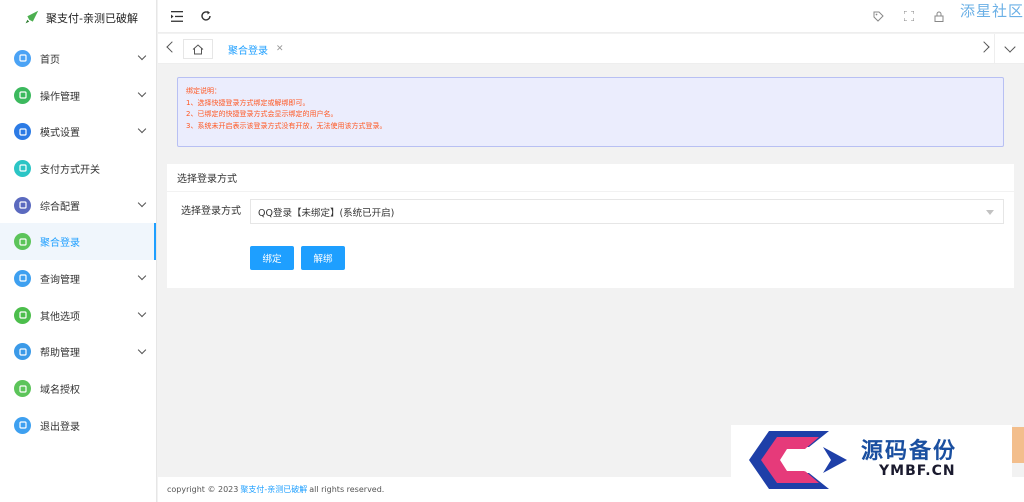 The image size is (1024, 502). I want to click on sidebar-item-5: 聚合登录, so click(78, 242).